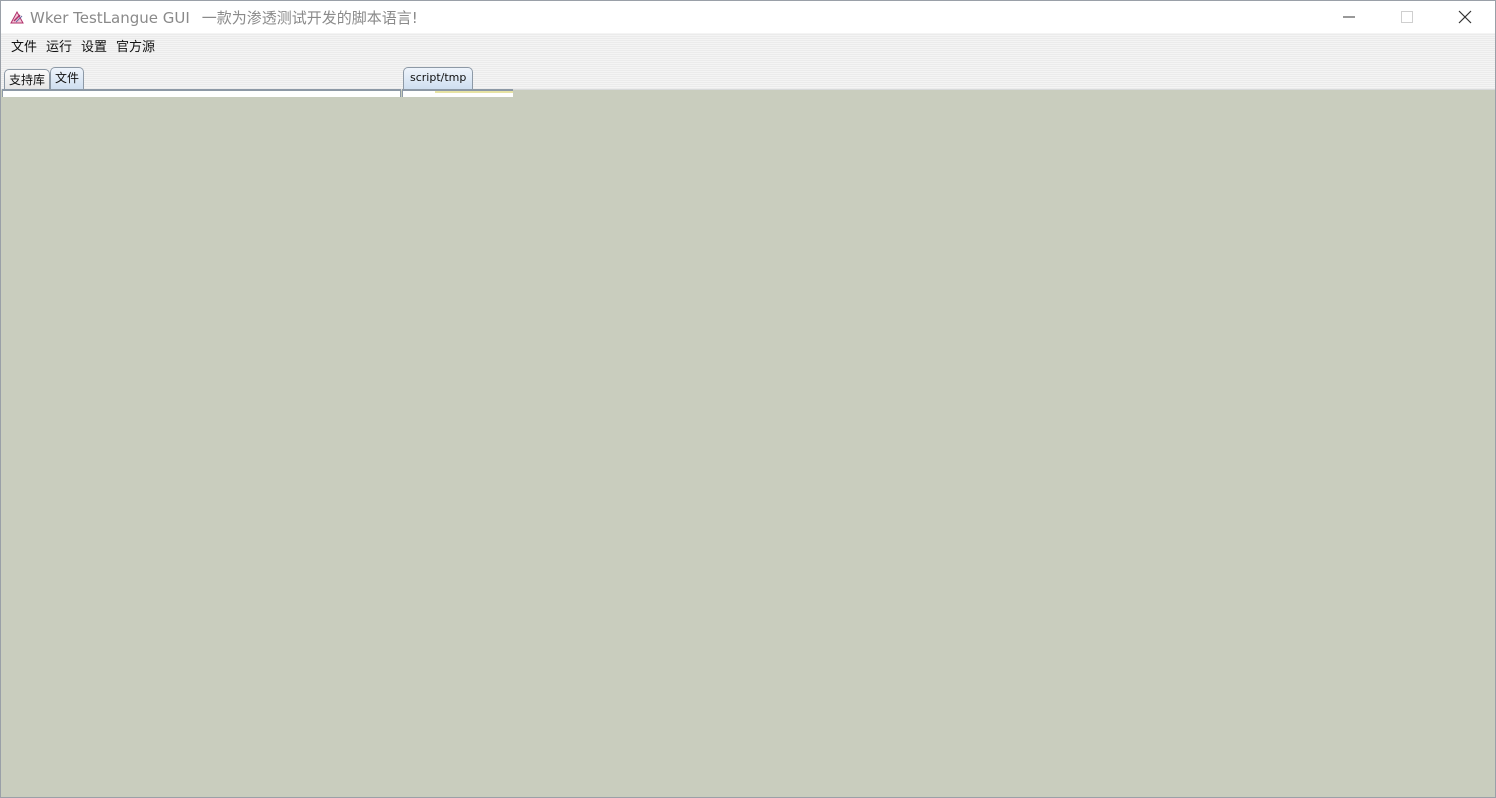 The image size is (1496, 798). I want to click on maximize-icon, so click(1407, 17).